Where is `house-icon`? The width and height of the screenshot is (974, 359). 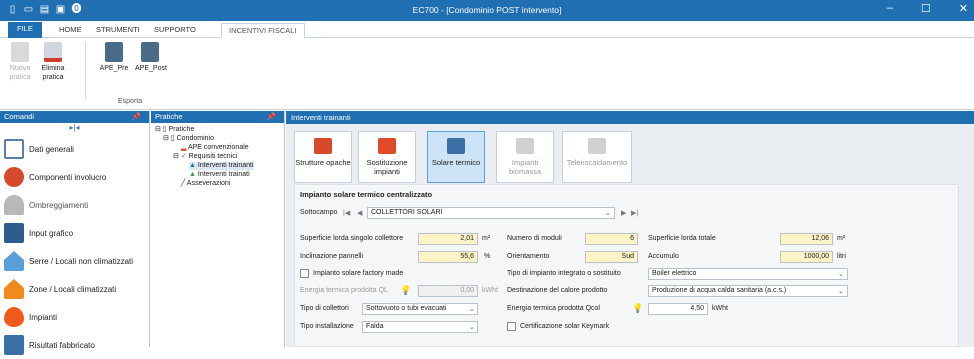
house-icon is located at coordinates (14, 289).